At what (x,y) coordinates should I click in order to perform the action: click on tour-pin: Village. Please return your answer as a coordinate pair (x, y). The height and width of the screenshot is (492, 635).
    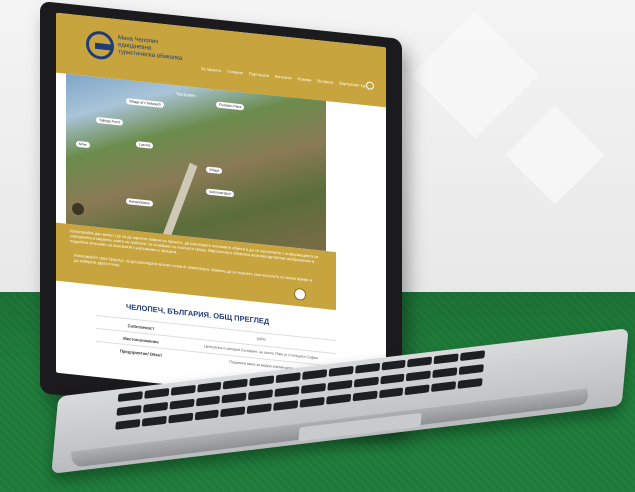
    Looking at the image, I should click on (214, 170).